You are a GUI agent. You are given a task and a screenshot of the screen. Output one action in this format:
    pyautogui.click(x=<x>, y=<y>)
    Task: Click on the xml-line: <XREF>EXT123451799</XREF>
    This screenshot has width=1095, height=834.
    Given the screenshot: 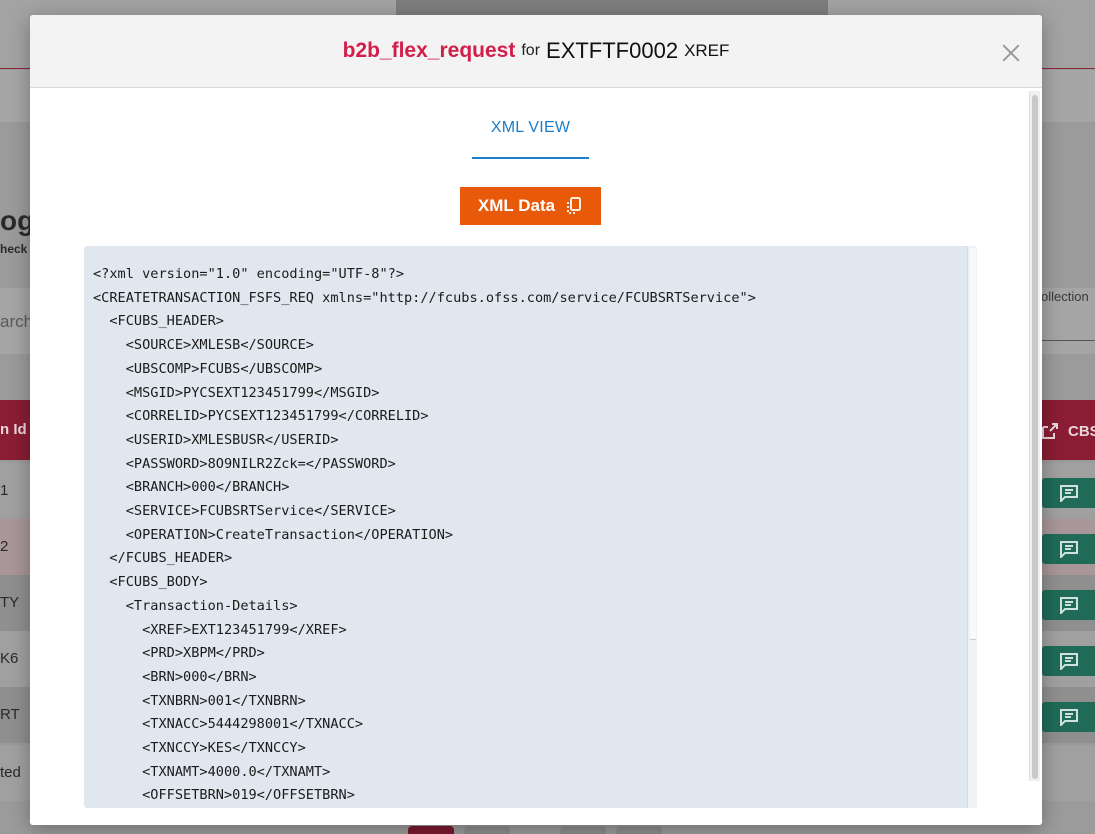 What is the action you would take?
    pyautogui.click(x=220, y=629)
    